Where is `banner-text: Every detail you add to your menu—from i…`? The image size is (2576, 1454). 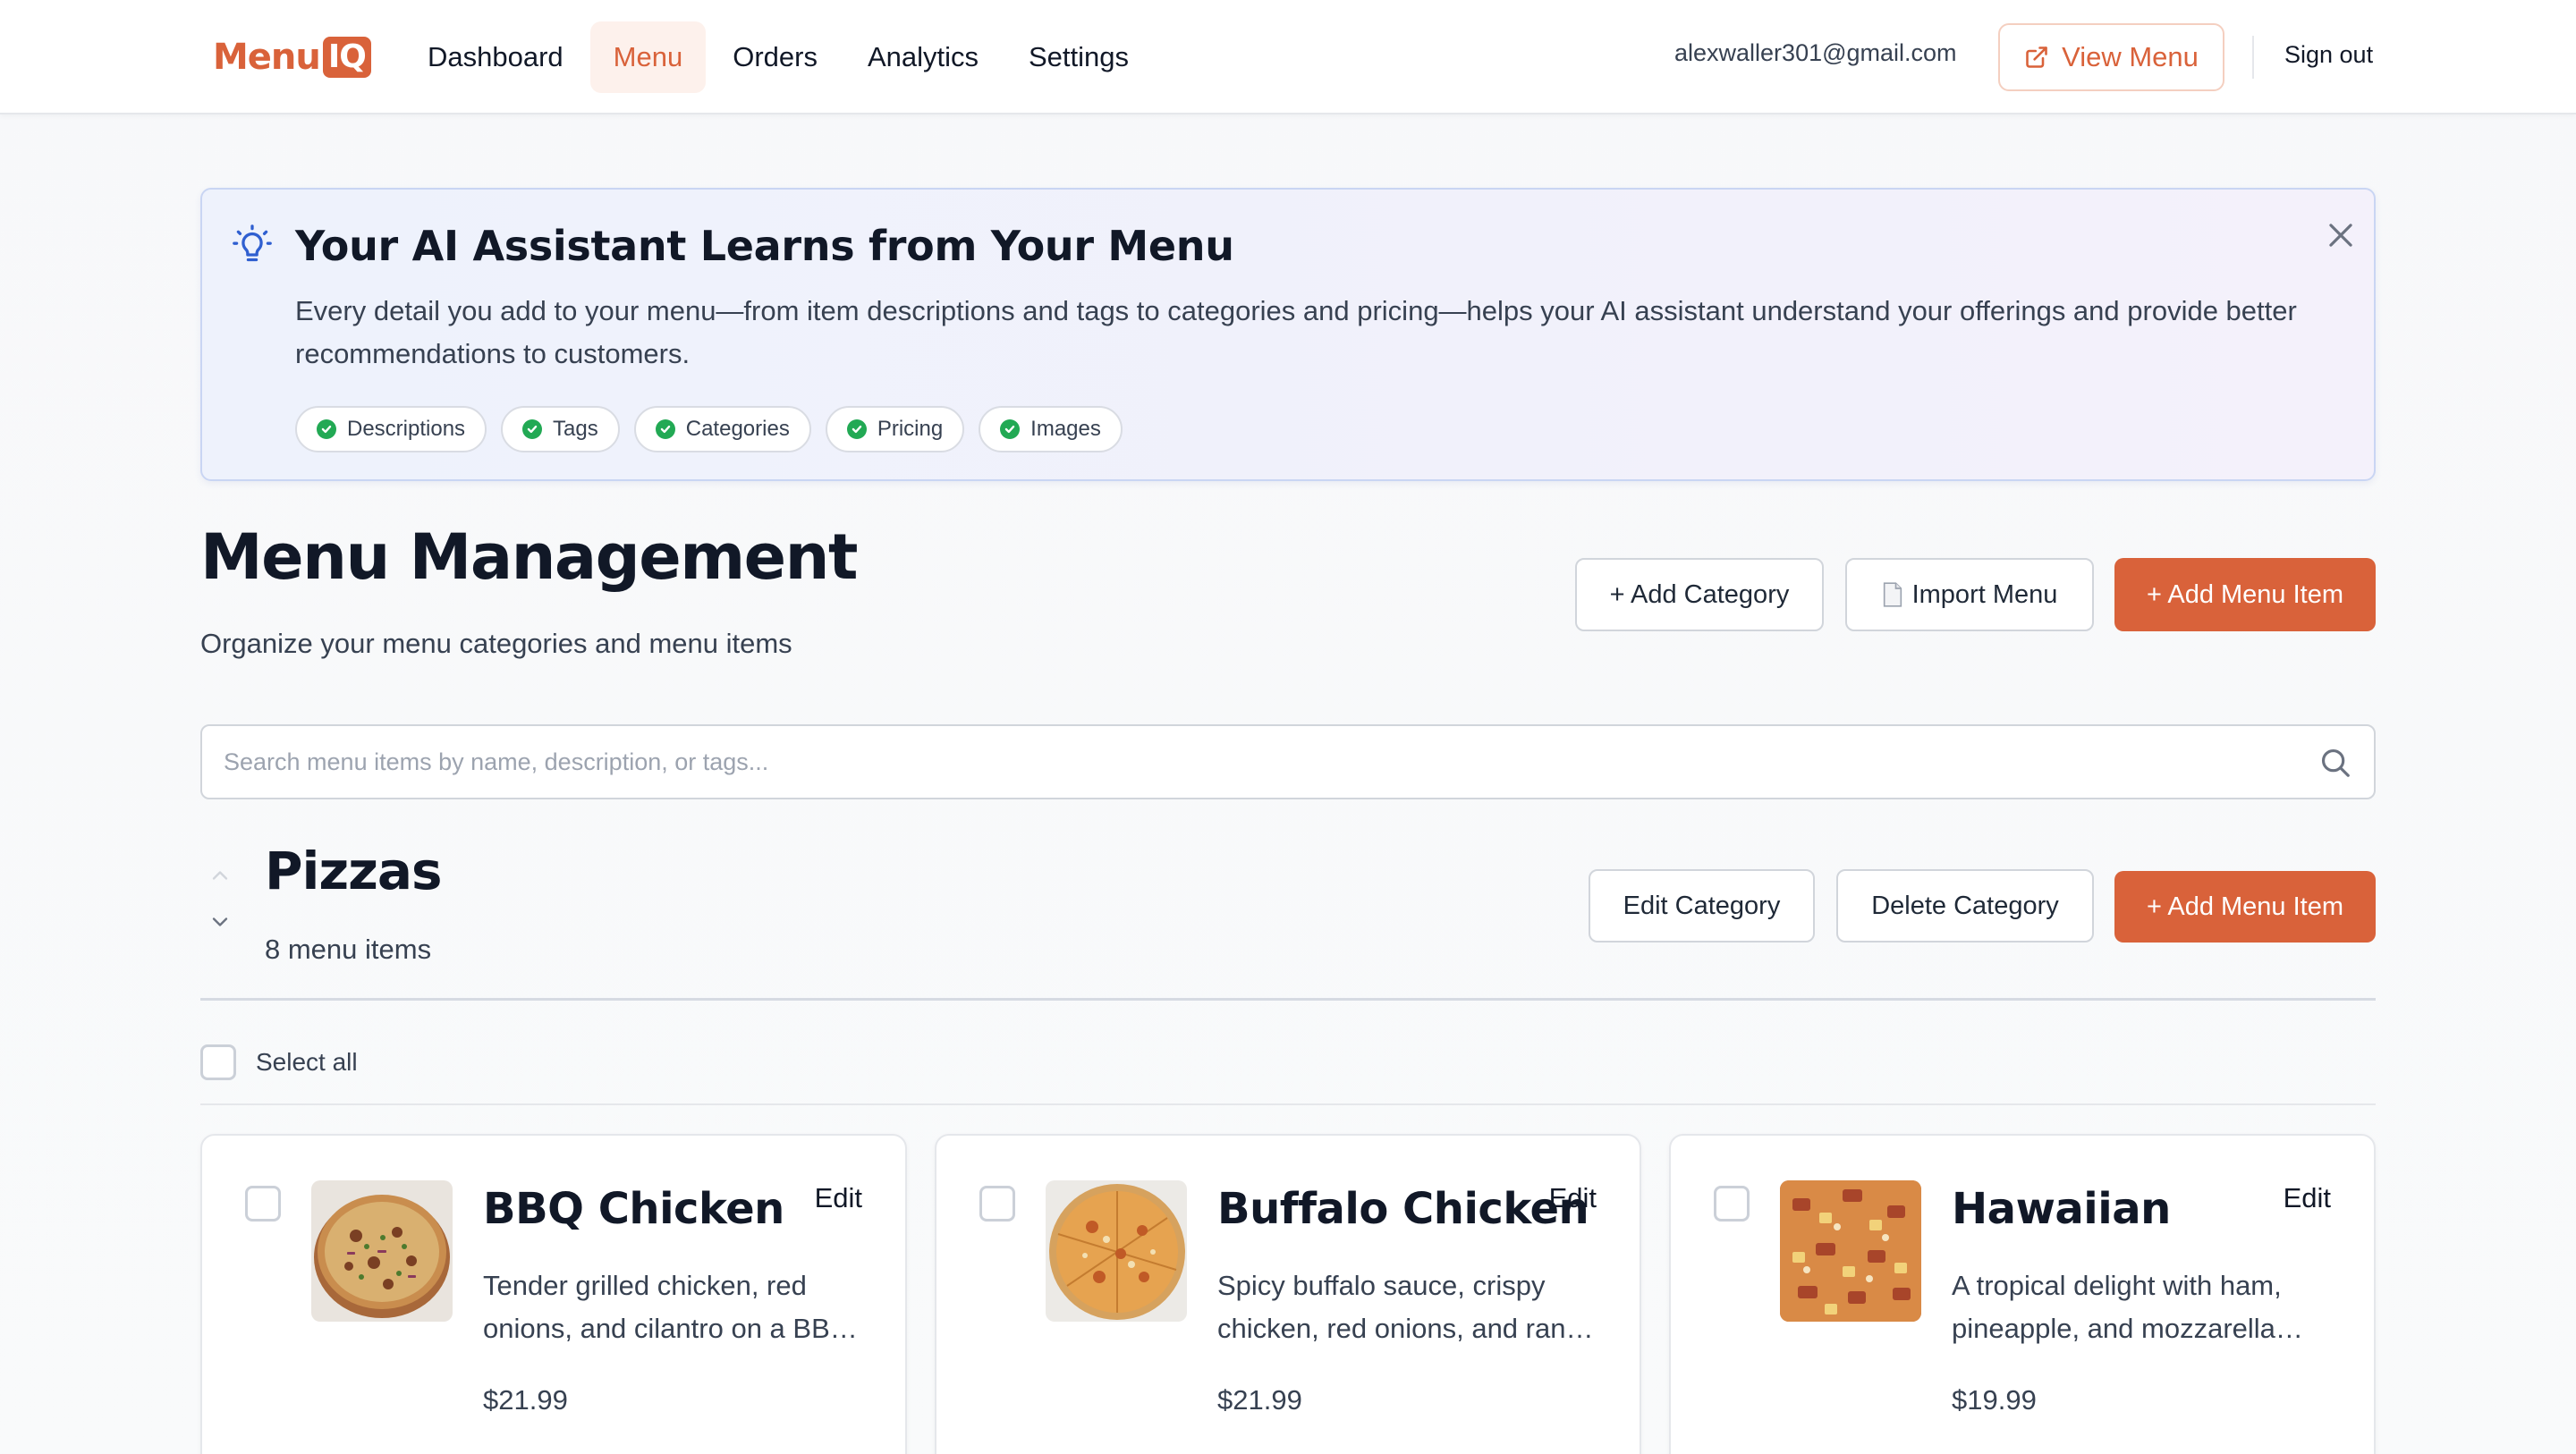
banner-text: Every detail you add to your menu—from i… is located at coordinates (1296, 332).